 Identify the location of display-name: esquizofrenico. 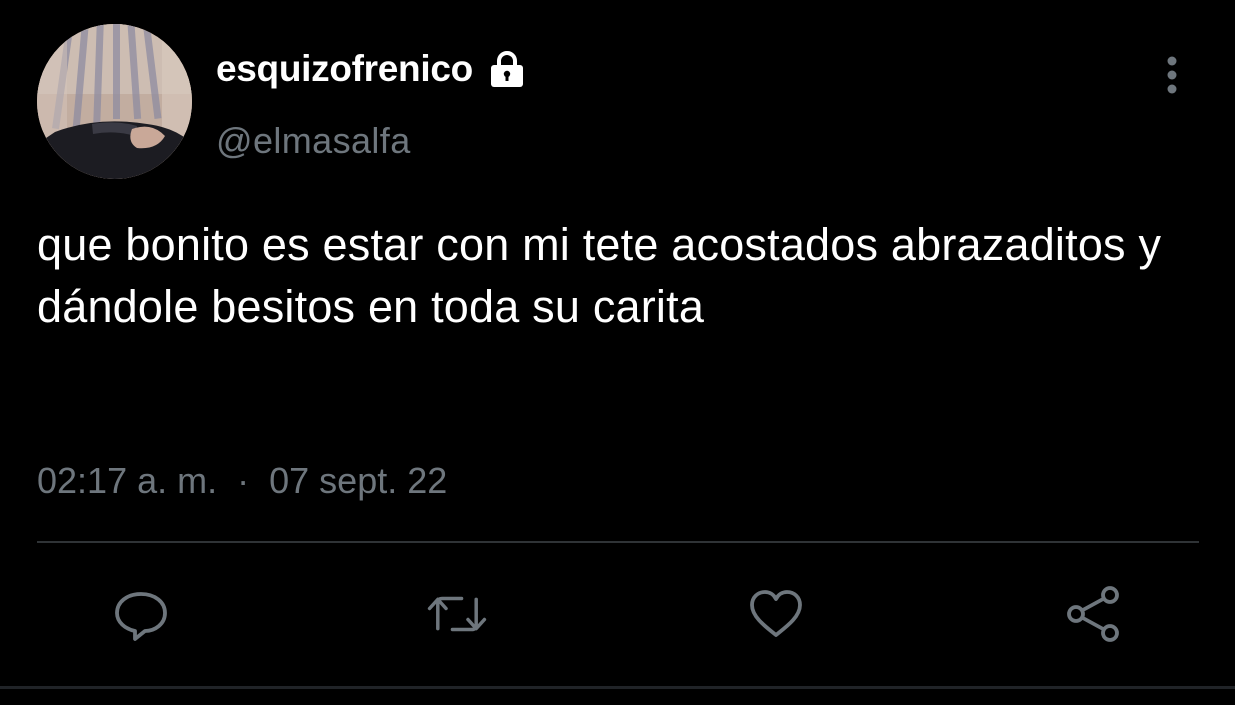
(344, 69).